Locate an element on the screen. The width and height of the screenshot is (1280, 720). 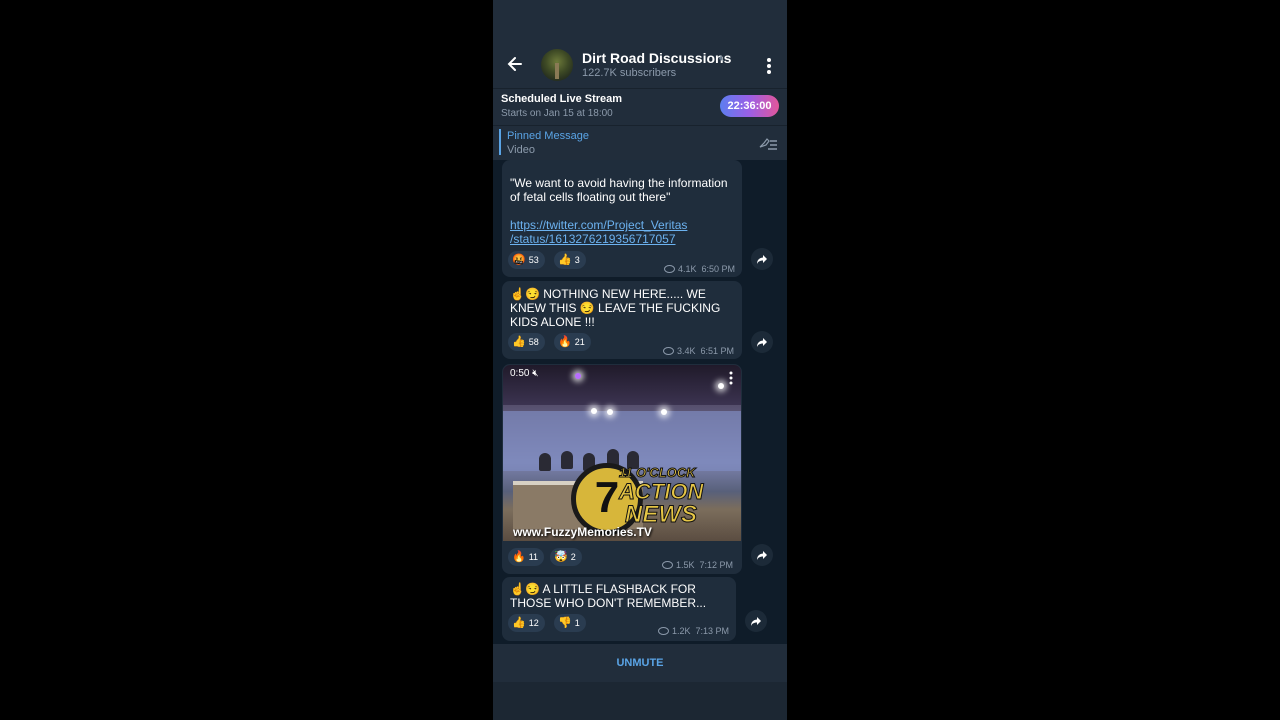
unmute-button: UNMUTE is located at coordinates (640, 663).